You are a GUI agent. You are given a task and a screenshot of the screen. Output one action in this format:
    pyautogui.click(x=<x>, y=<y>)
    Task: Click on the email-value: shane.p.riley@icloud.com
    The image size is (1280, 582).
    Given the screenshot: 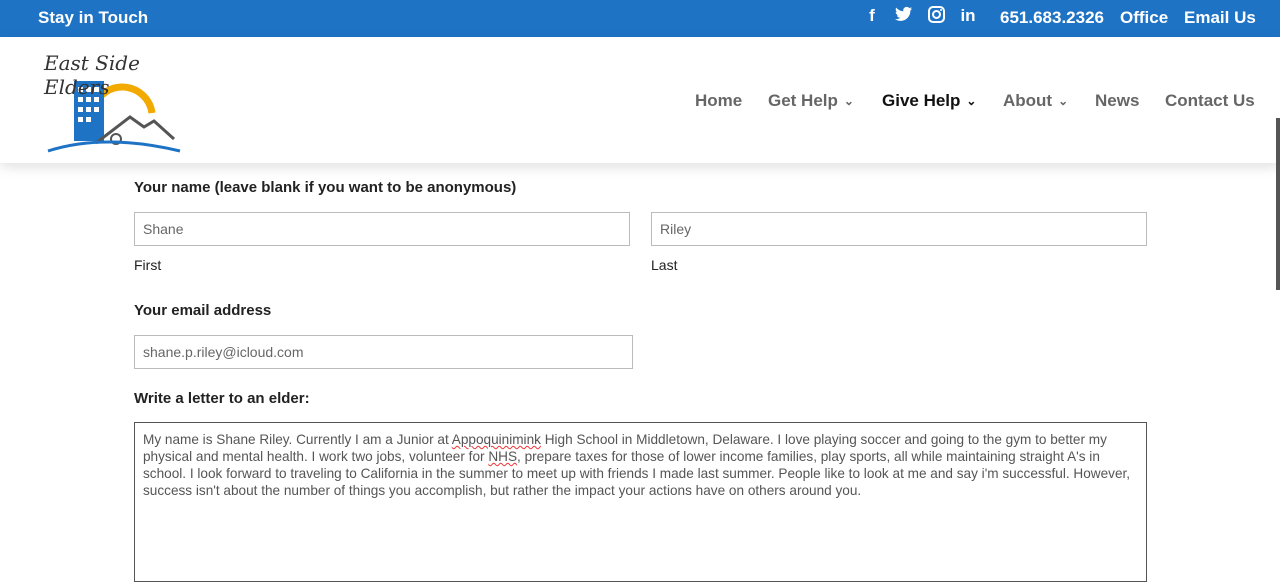 What is the action you would take?
    pyautogui.click(x=223, y=352)
    